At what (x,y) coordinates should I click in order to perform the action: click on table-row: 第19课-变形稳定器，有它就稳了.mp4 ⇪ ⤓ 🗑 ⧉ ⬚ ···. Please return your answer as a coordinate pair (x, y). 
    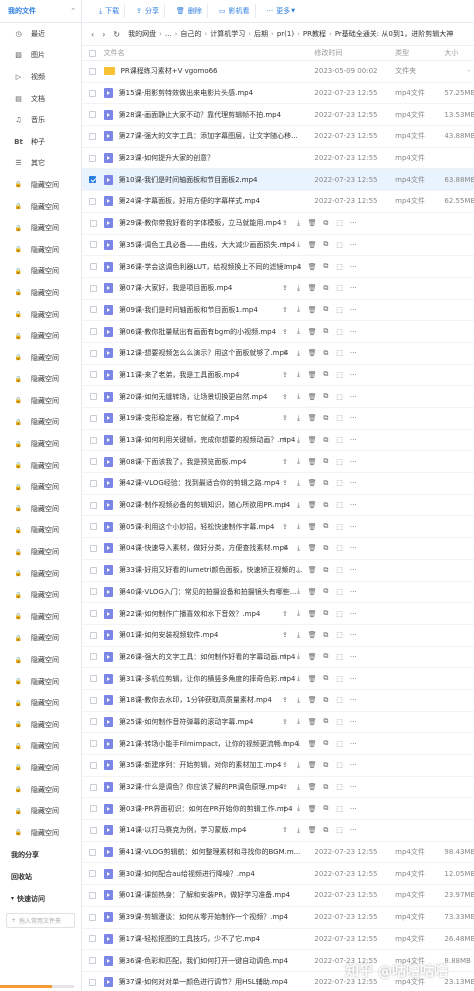
    Looking at the image, I should click on (278, 419).